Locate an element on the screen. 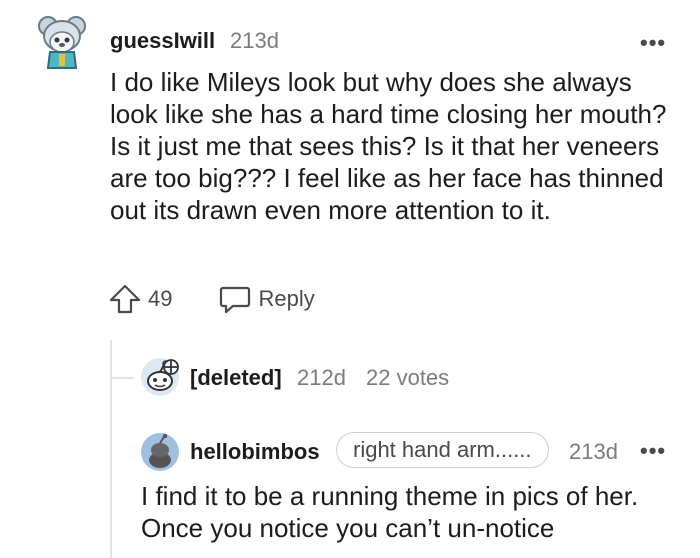  thread-line is located at coordinates (111, 449).